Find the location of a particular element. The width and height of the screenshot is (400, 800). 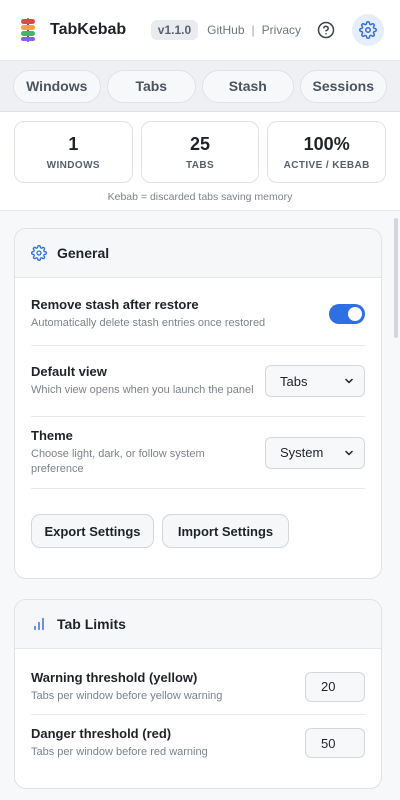

github-link: GitHub is located at coordinates (225, 30).